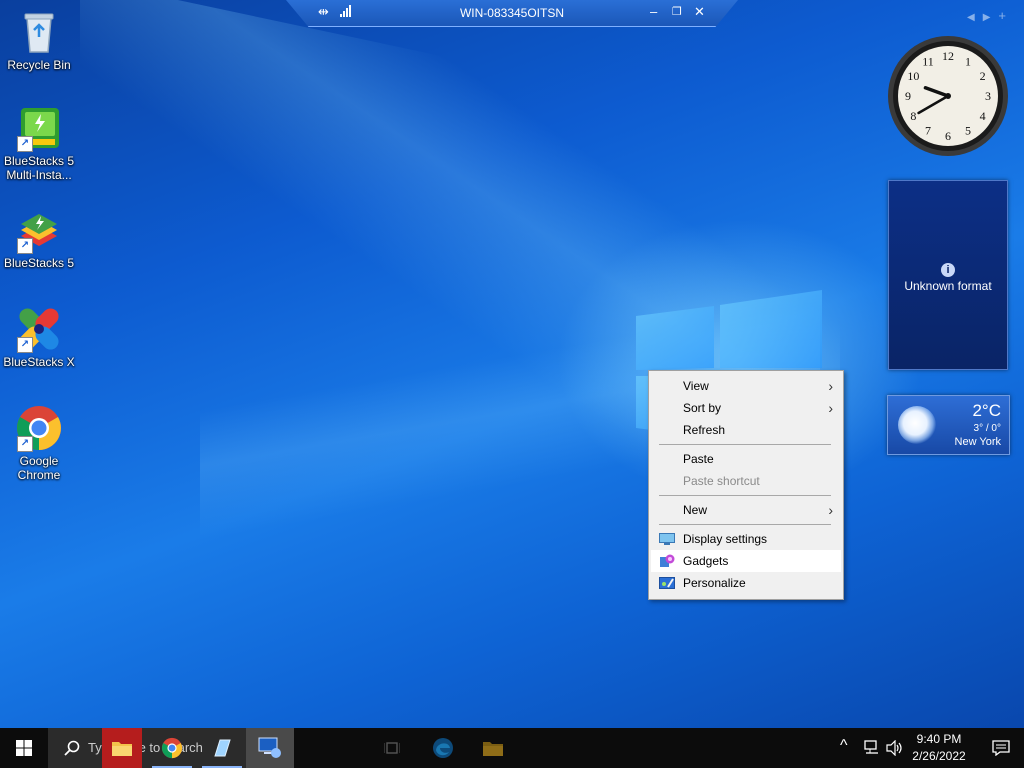  I want to click on menu-item-gadgets: Gadgets, so click(746, 561).